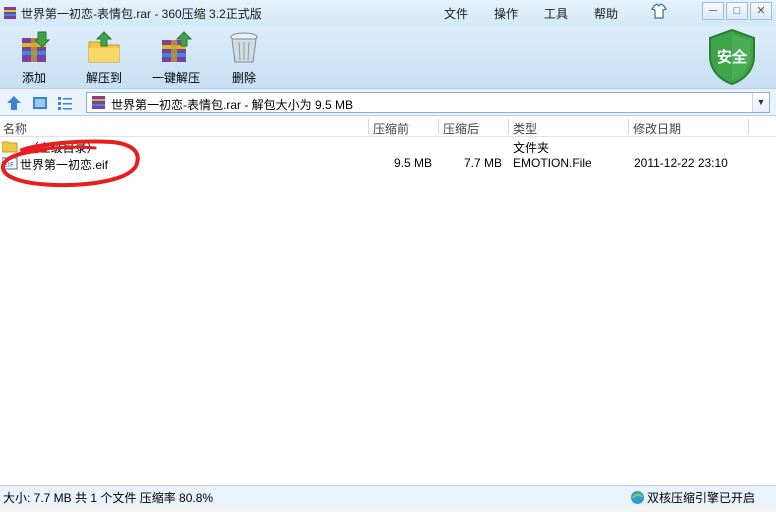 The width and height of the screenshot is (776, 512). I want to click on menu-file: 文件, so click(456, 13).